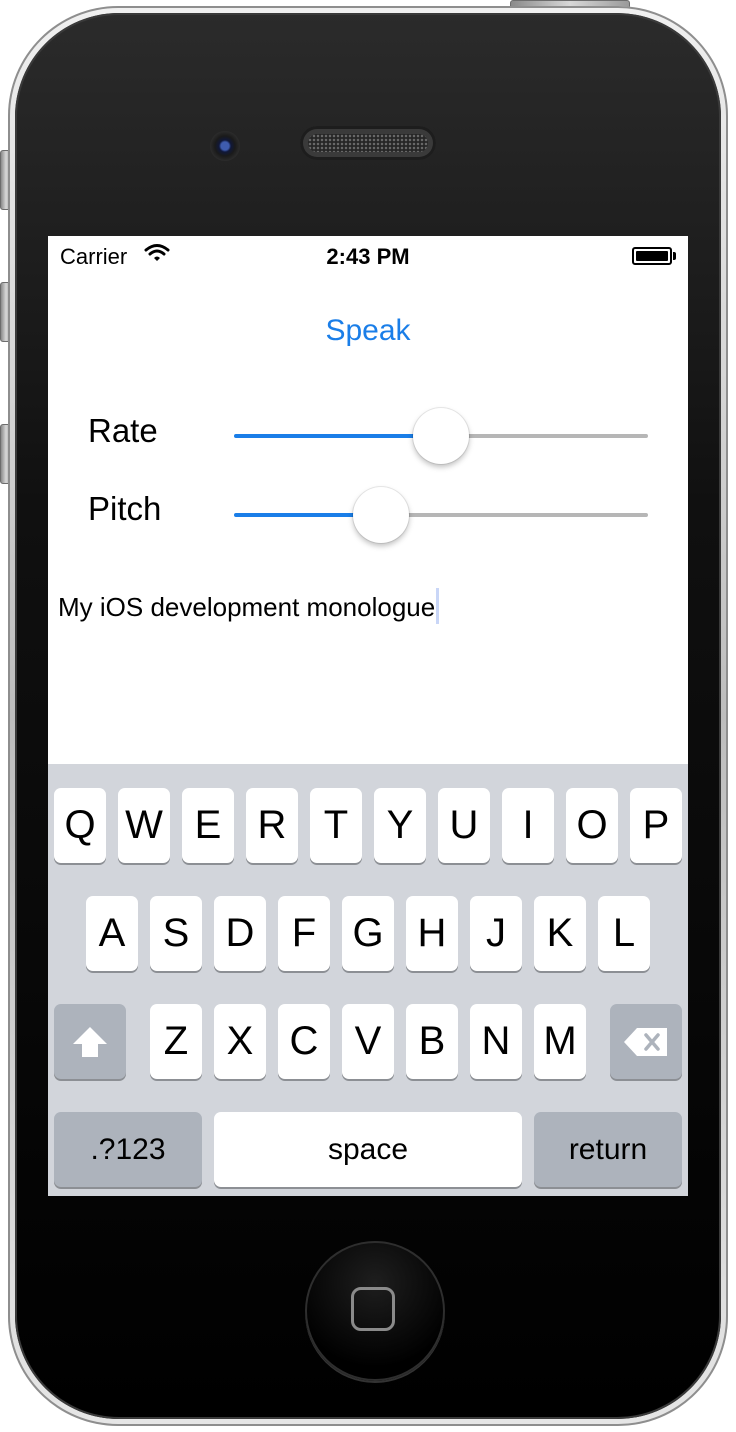  Describe the element at coordinates (432, 1041) in the screenshot. I see `key-b: B` at that location.